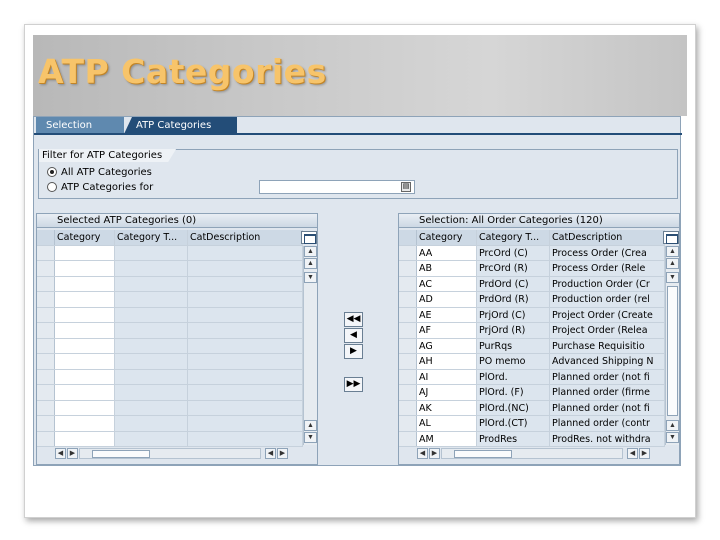 The image size is (720, 540). I want to click on table-row: AM ProdRes ProdRes. not withdra, so click(532, 439).